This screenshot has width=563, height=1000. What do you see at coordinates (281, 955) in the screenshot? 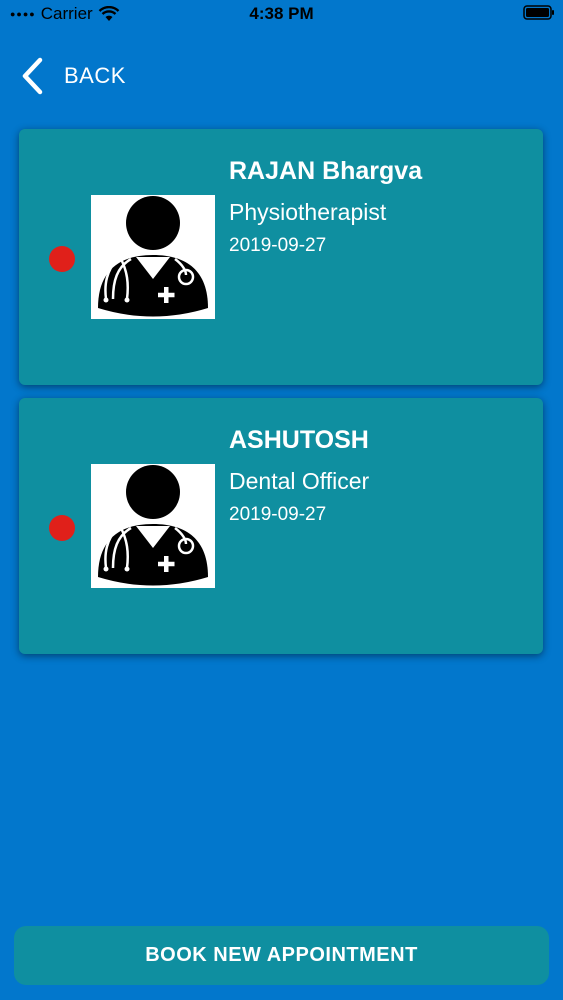
I see `book-new-appointment-button: BOOK NEW APPOINTMENT` at bounding box center [281, 955].